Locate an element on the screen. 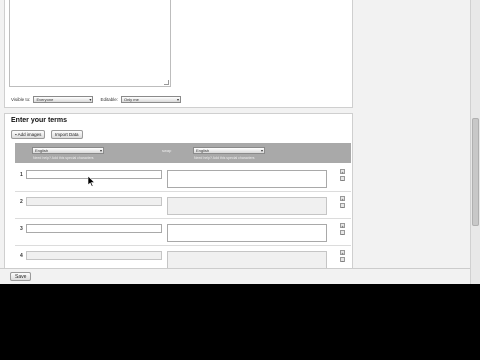 The height and width of the screenshot is (360, 480). editable-select: Only me ▾ is located at coordinates (150, 99).